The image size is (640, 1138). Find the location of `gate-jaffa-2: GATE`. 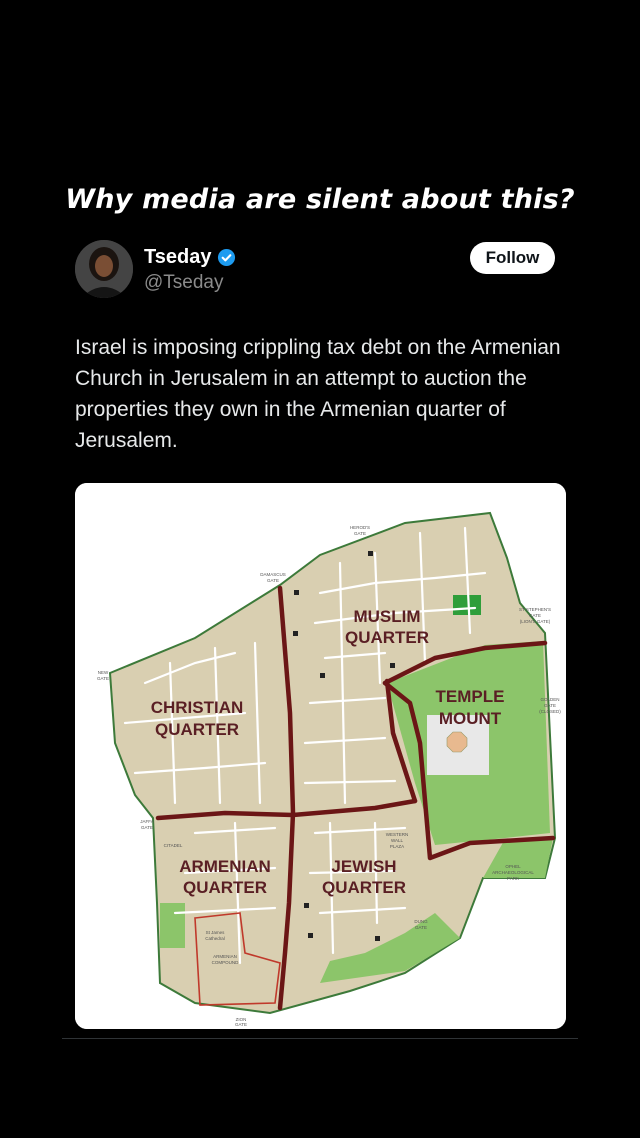

gate-jaffa-2: GATE is located at coordinates (147, 827).